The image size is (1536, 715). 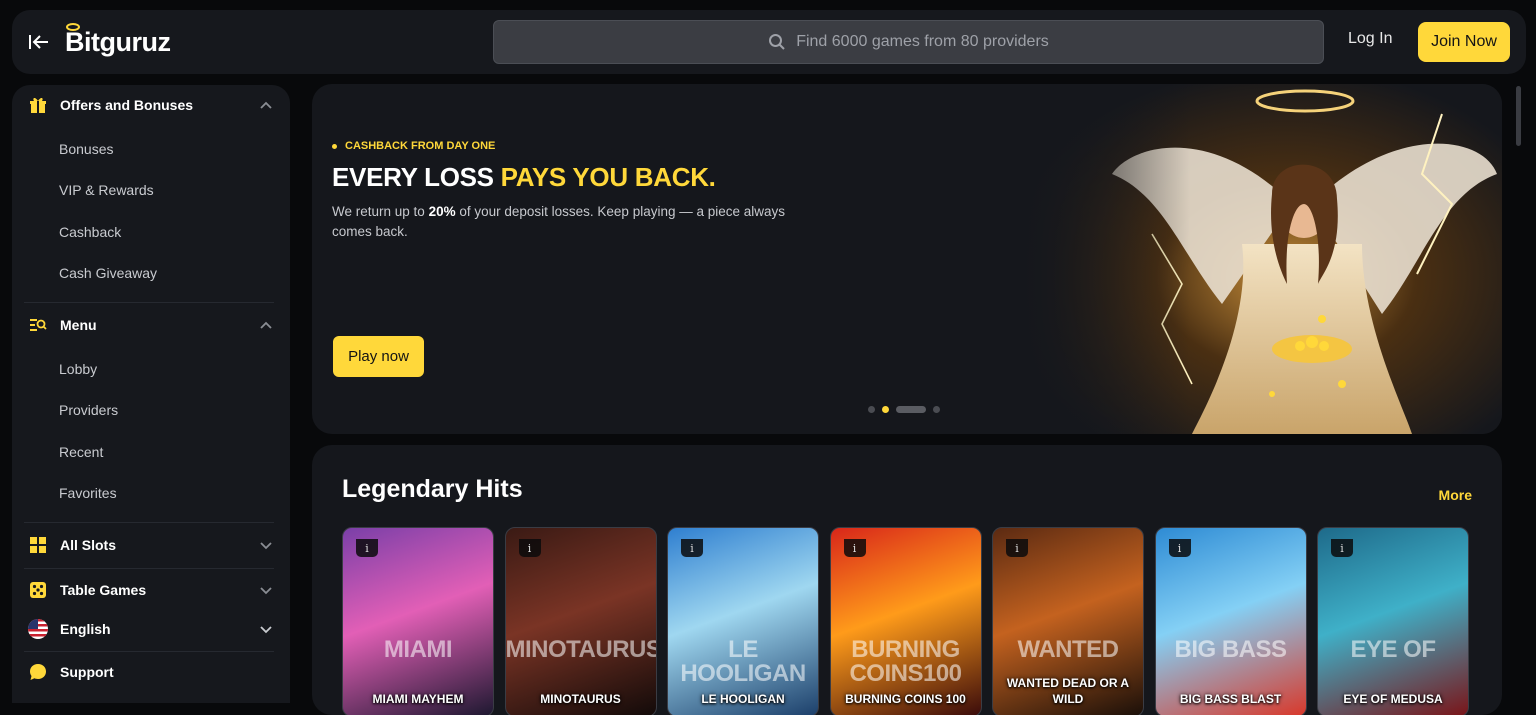 What do you see at coordinates (87, 672) in the screenshot?
I see `support-label: Support` at bounding box center [87, 672].